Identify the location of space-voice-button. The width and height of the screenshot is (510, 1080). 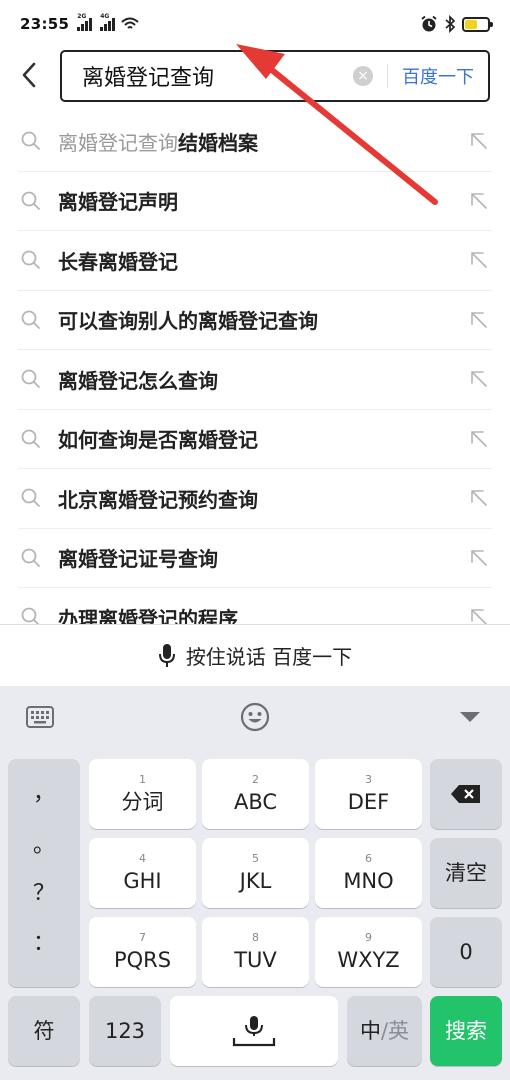
(254, 1031).